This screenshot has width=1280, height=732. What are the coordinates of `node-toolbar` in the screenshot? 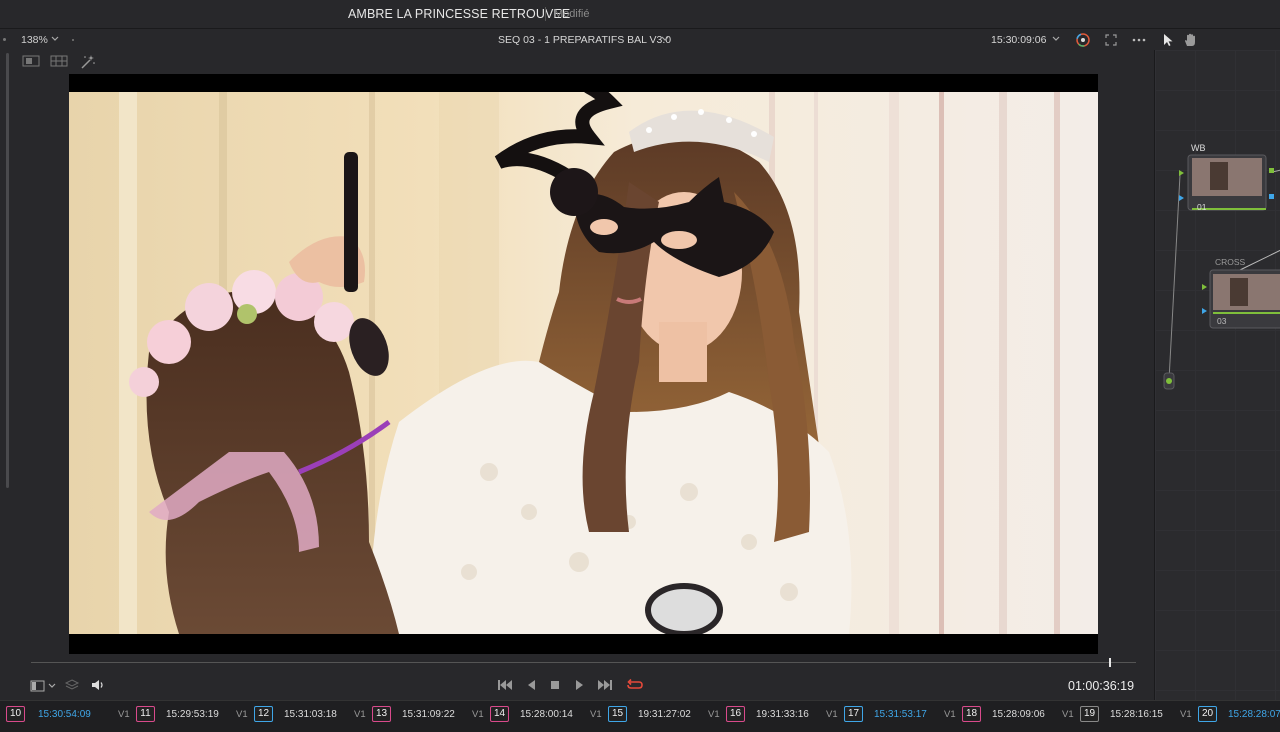 It's located at (1217, 39).